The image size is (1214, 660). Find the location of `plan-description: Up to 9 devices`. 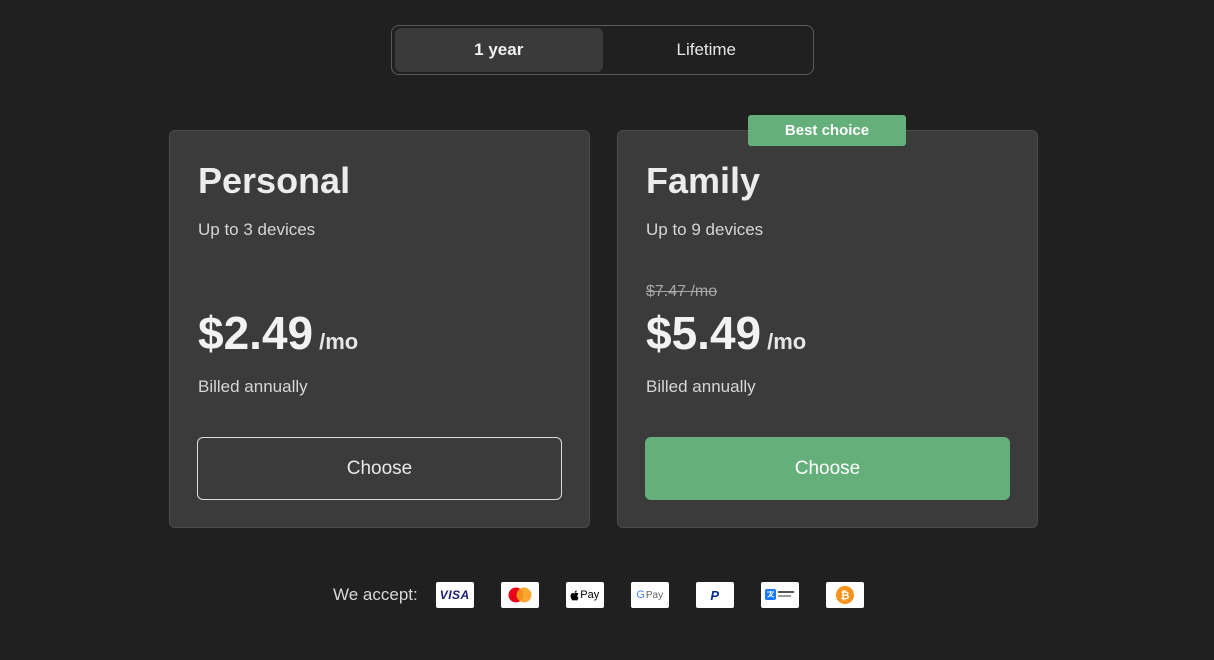

plan-description: Up to 9 devices is located at coordinates (705, 229).